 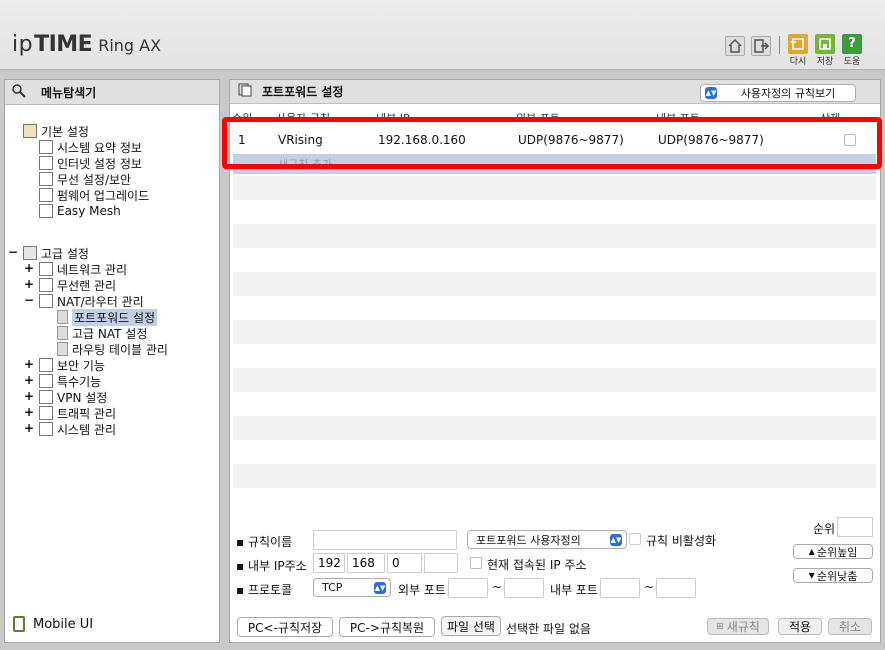 I want to click on save-icon, so click(x=825, y=44).